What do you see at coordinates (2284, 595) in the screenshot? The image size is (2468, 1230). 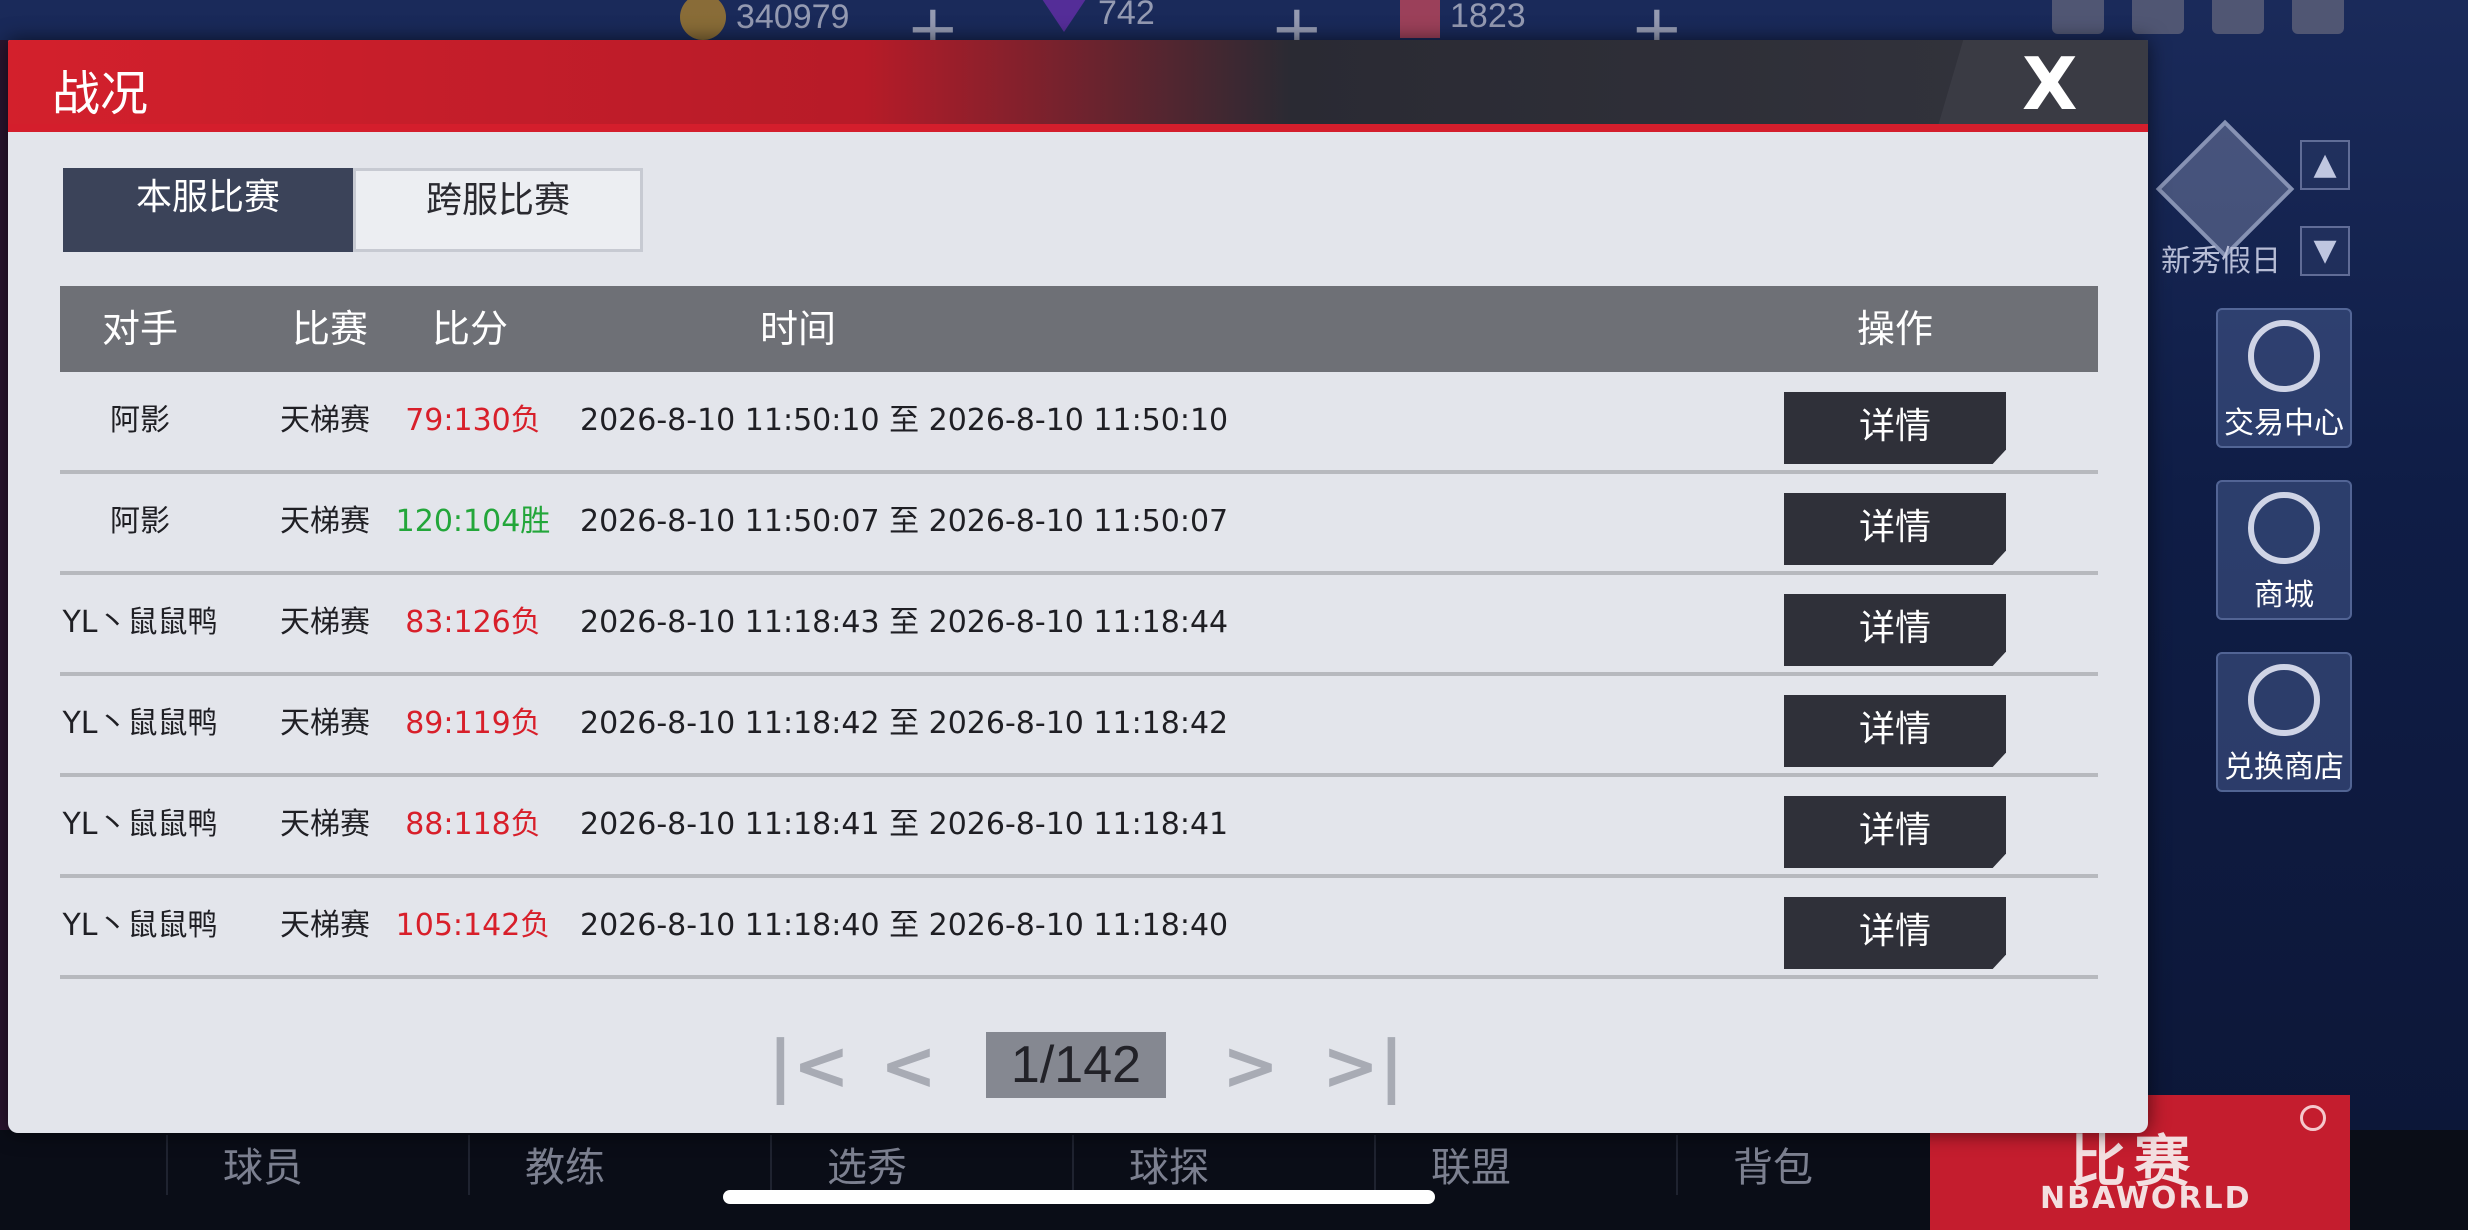 I see `shop-label: 商城` at bounding box center [2284, 595].